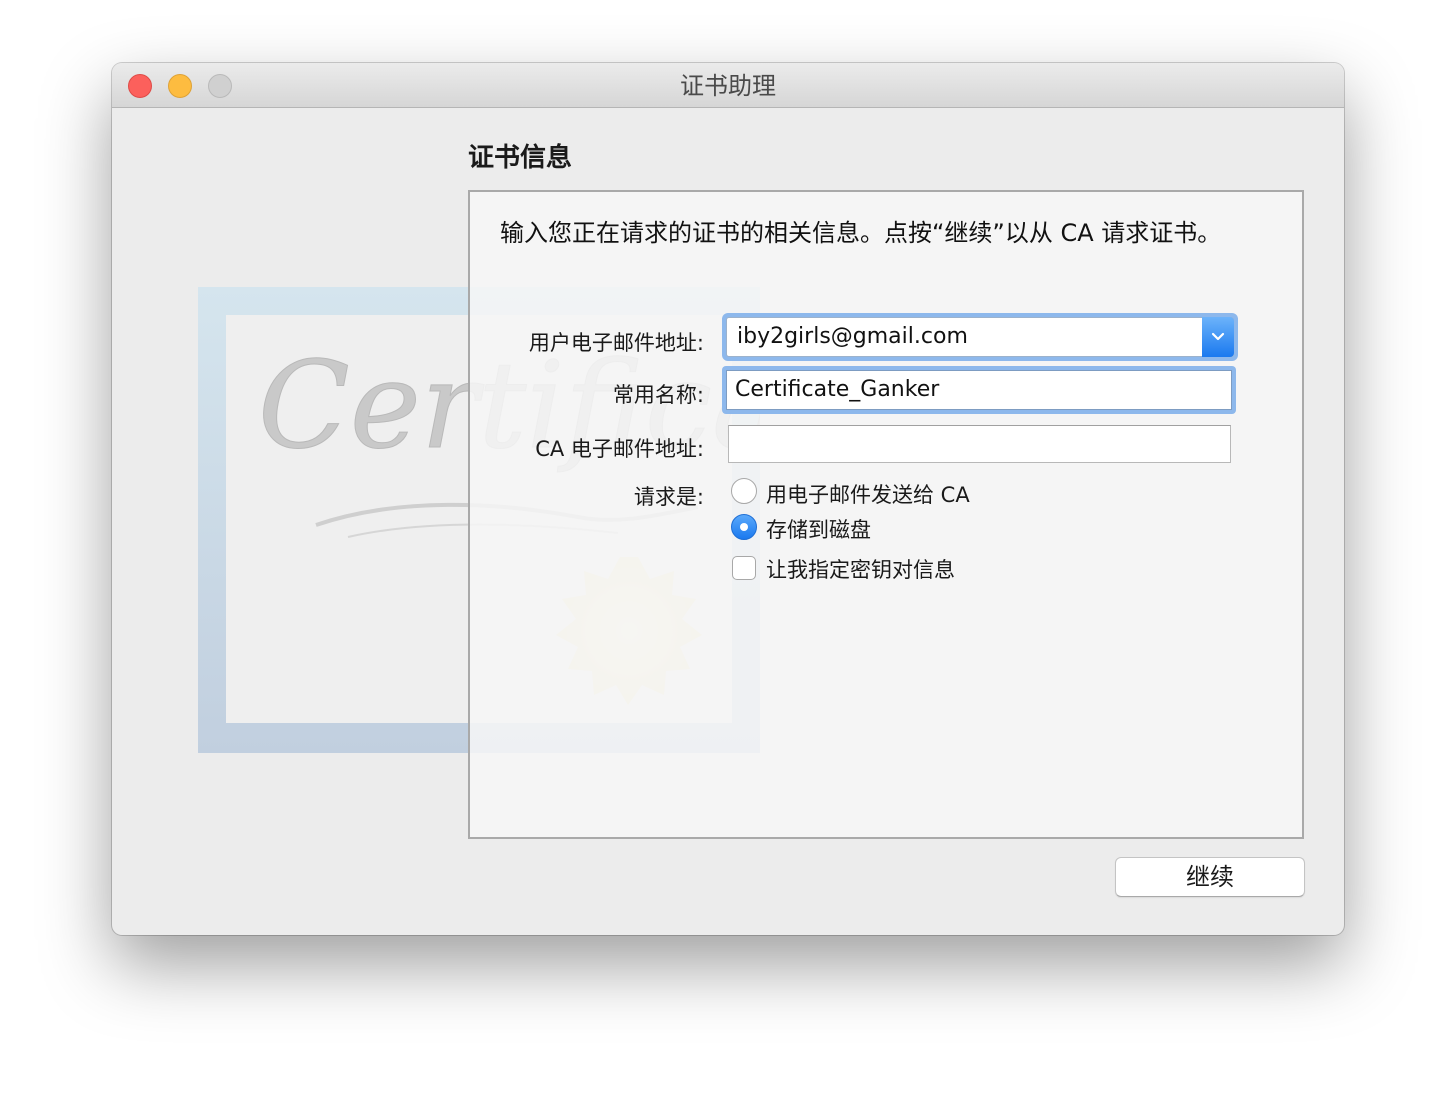 Image resolution: width=1456 pixels, height=1096 pixels. What do you see at coordinates (619, 449) in the screenshot?
I see `ca-email-label: CA 电子邮件地址:` at bounding box center [619, 449].